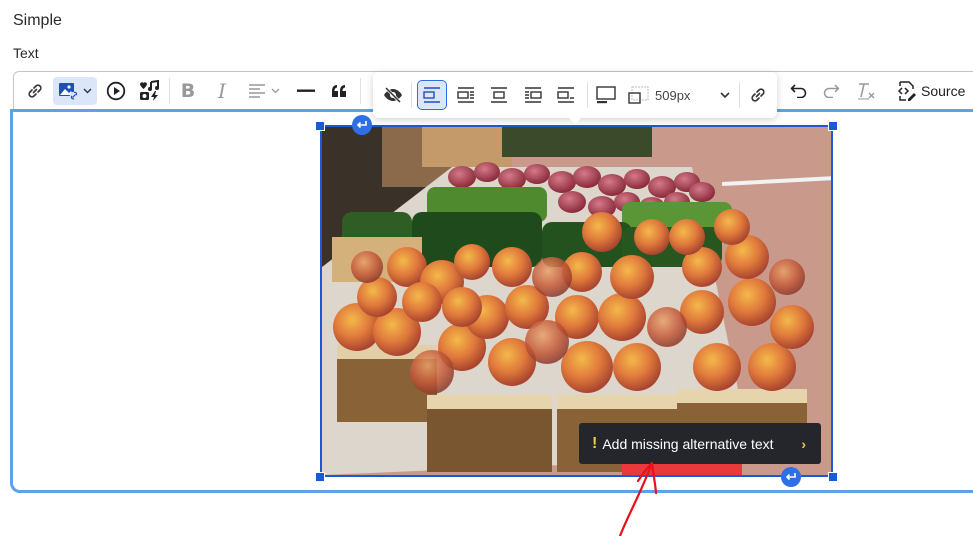 Image resolution: width=973 pixels, height=536 pixels. I want to click on insert-media-button, so click(116, 91).